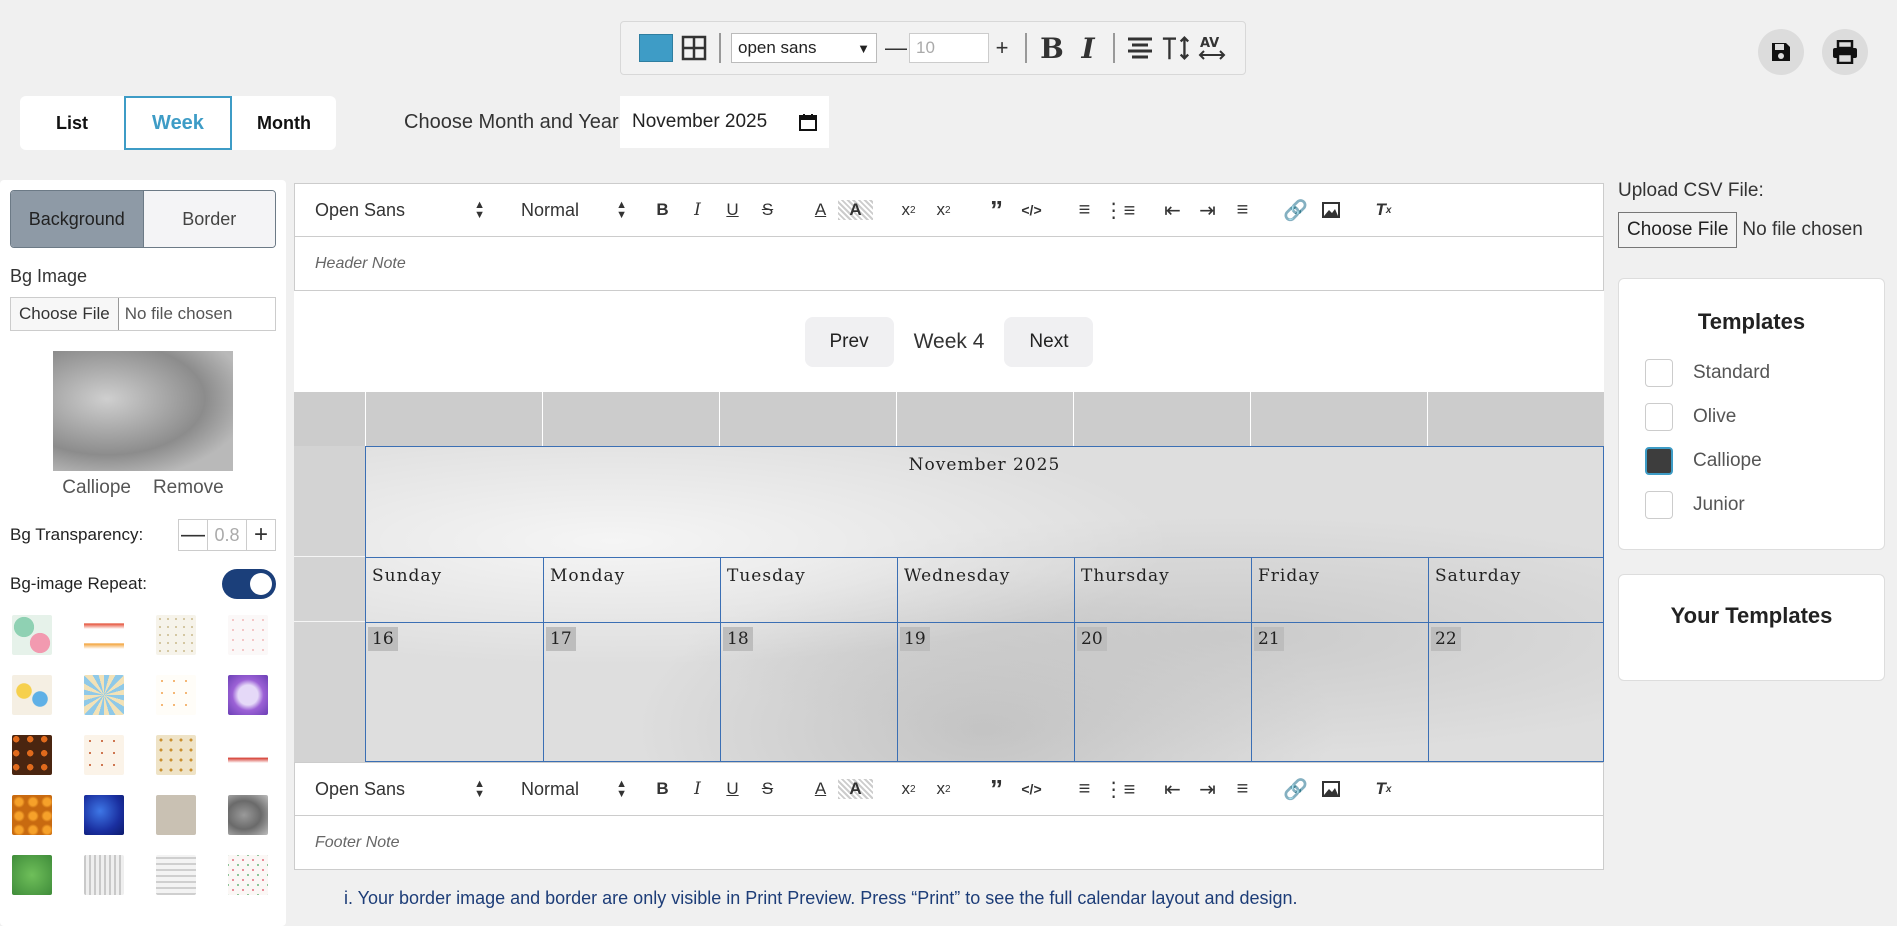 The image size is (1897, 926). Describe the element at coordinates (143, 314) in the screenshot. I see `bg-image-file-input: Choose File No file chosen` at that location.